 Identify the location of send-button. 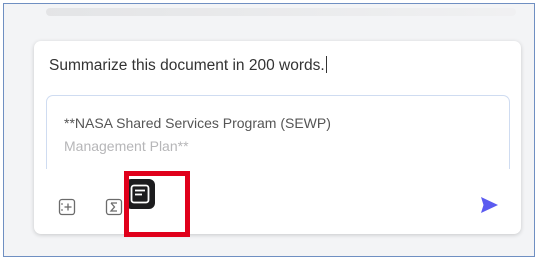
(489, 205).